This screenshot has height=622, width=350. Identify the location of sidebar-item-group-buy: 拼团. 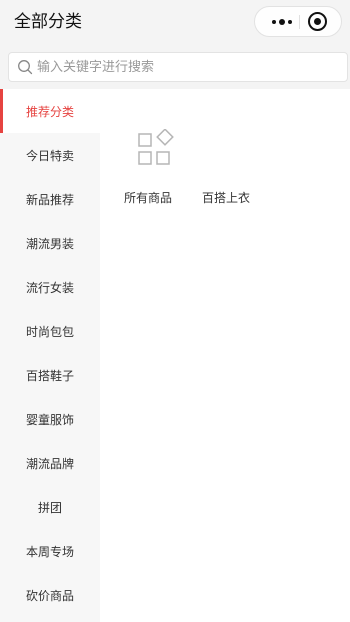
(50, 507).